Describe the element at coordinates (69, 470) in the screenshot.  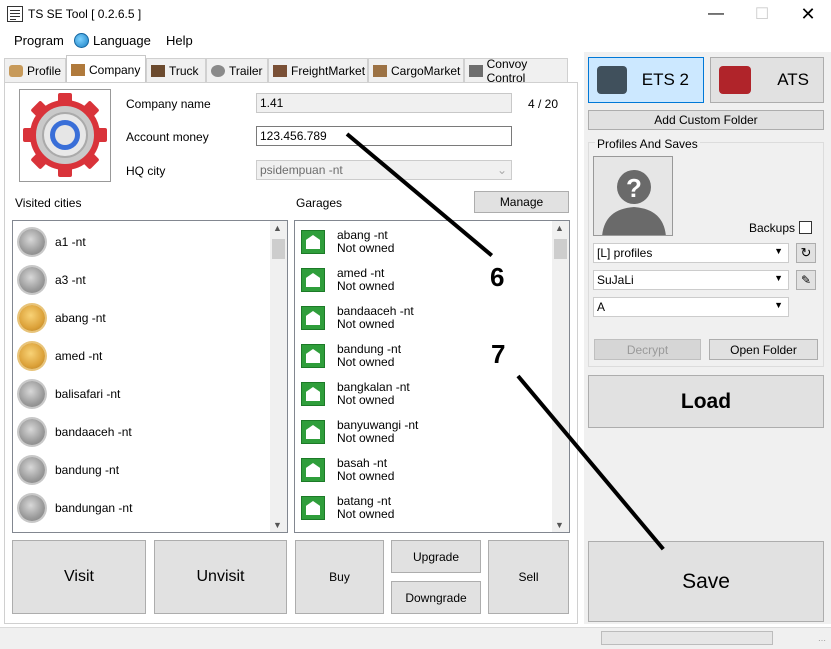
I see `city-list-item: bandung -nt` at that location.